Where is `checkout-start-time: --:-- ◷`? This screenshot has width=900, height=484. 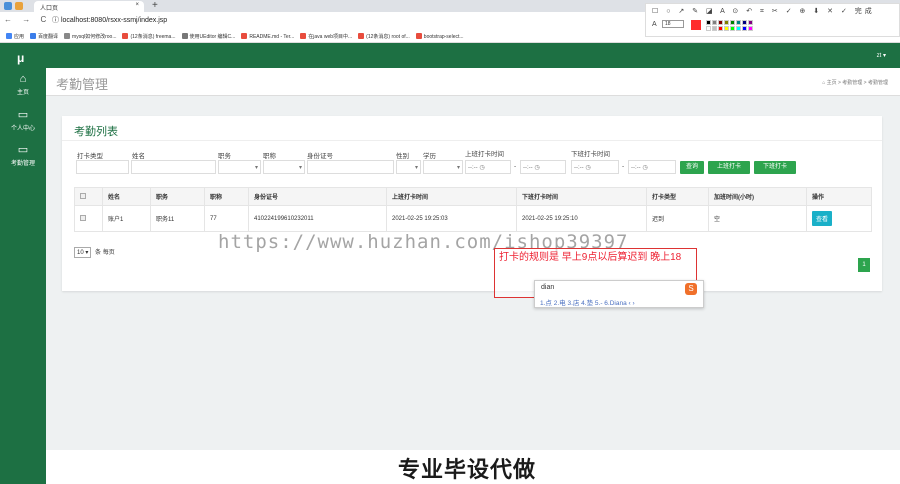 checkout-start-time: --:-- ◷ is located at coordinates (595, 167).